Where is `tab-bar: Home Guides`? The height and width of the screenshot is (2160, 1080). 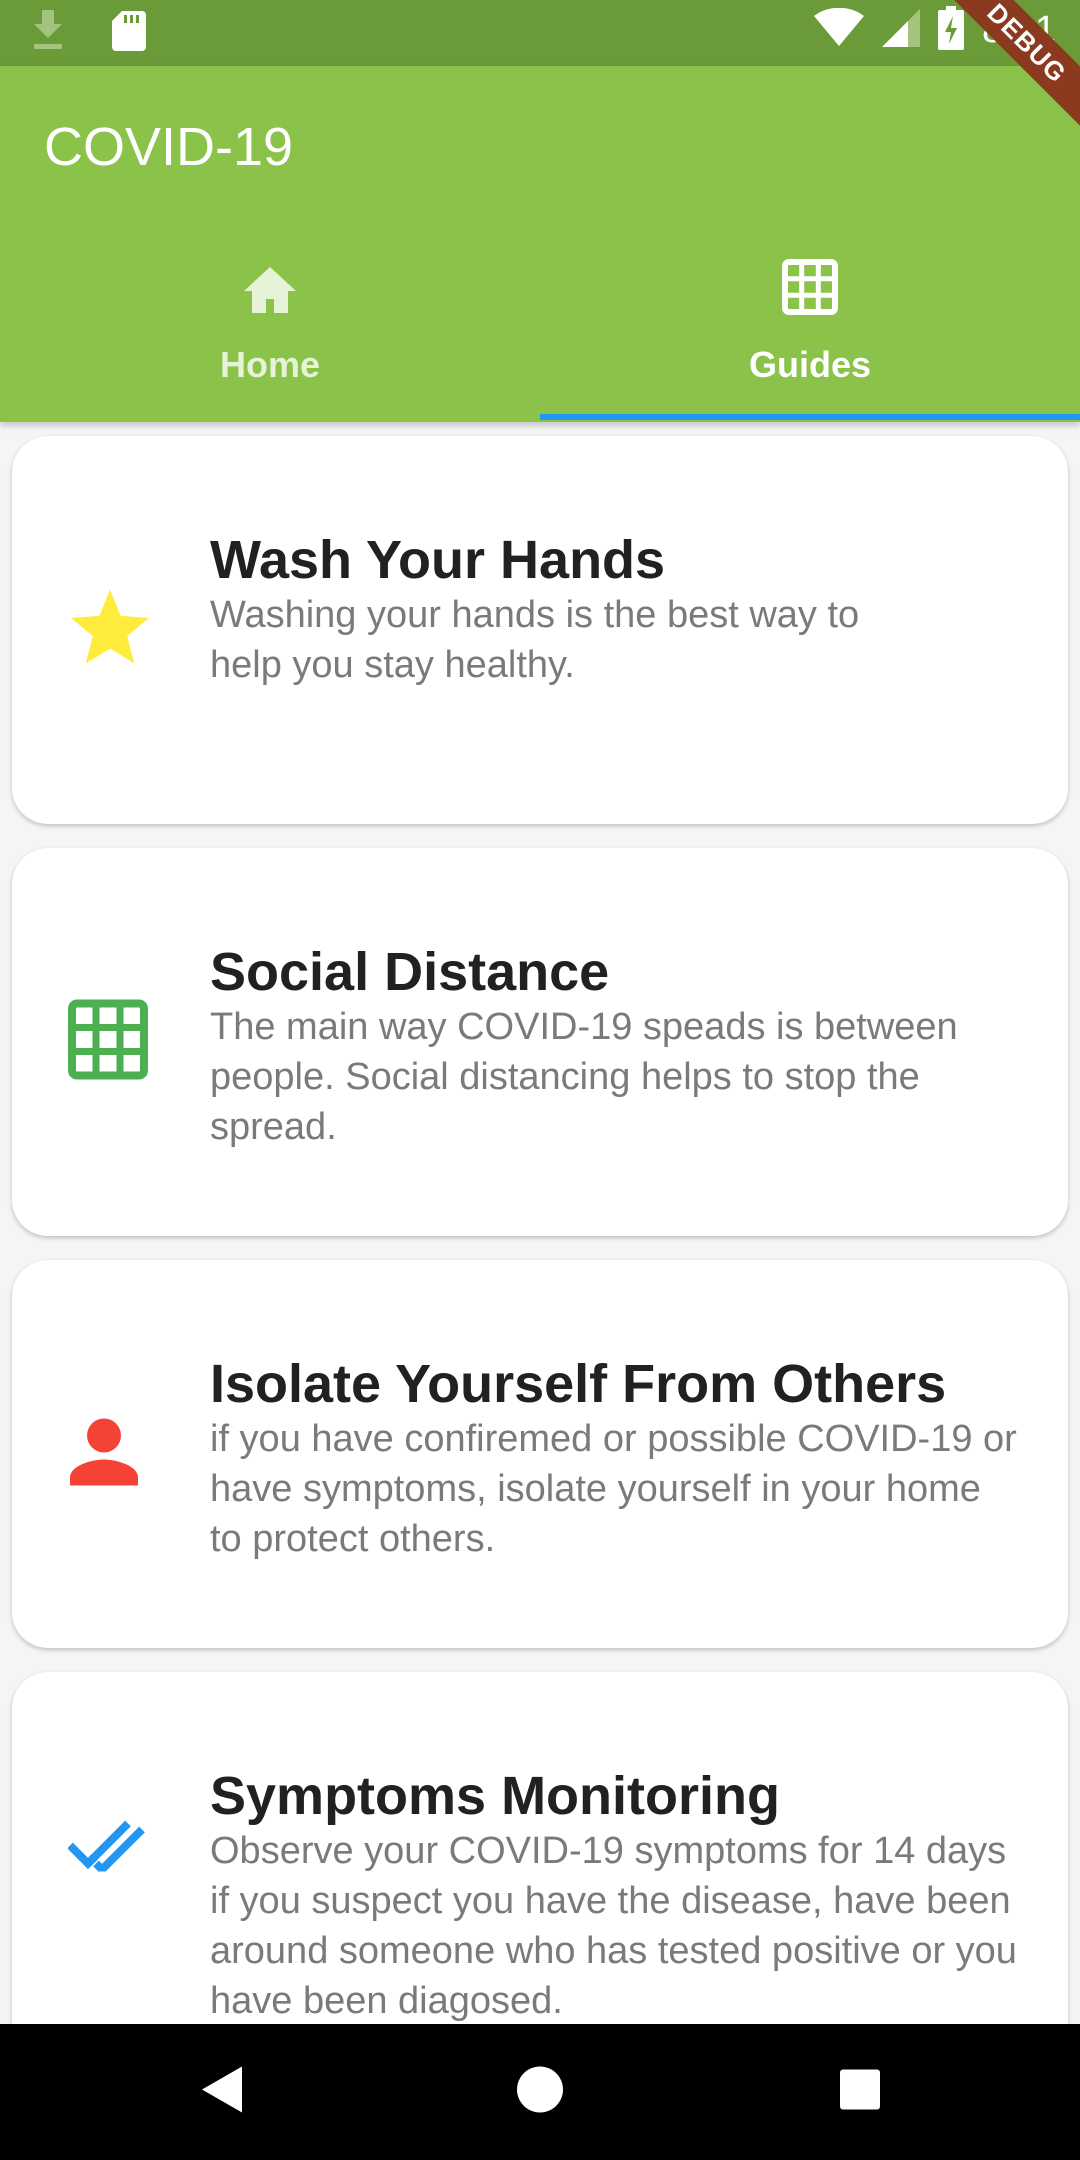
tab-bar: Home Guides is located at coordinates (540, 328).